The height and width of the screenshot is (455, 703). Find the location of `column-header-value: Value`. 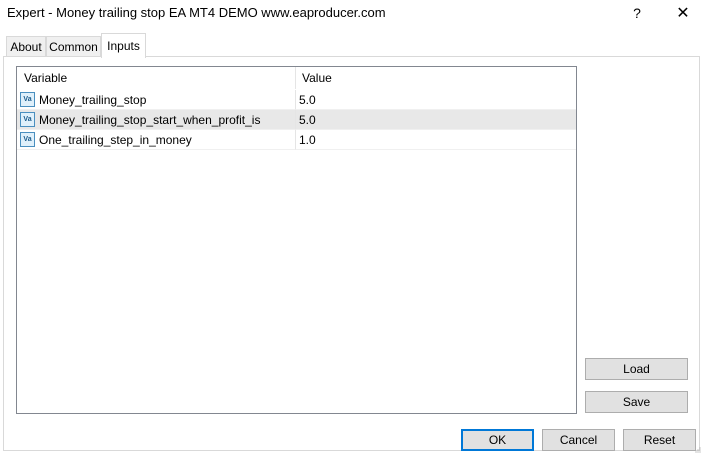

column-header-value: Value is located at coordinates (436, 78).